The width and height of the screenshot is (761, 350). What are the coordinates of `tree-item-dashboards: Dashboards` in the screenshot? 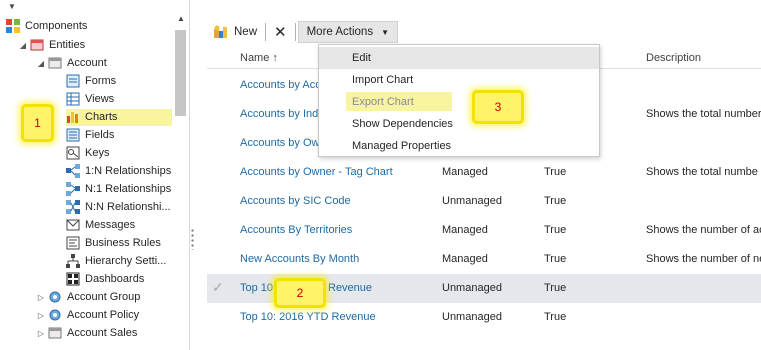 It's located at (105, 279).